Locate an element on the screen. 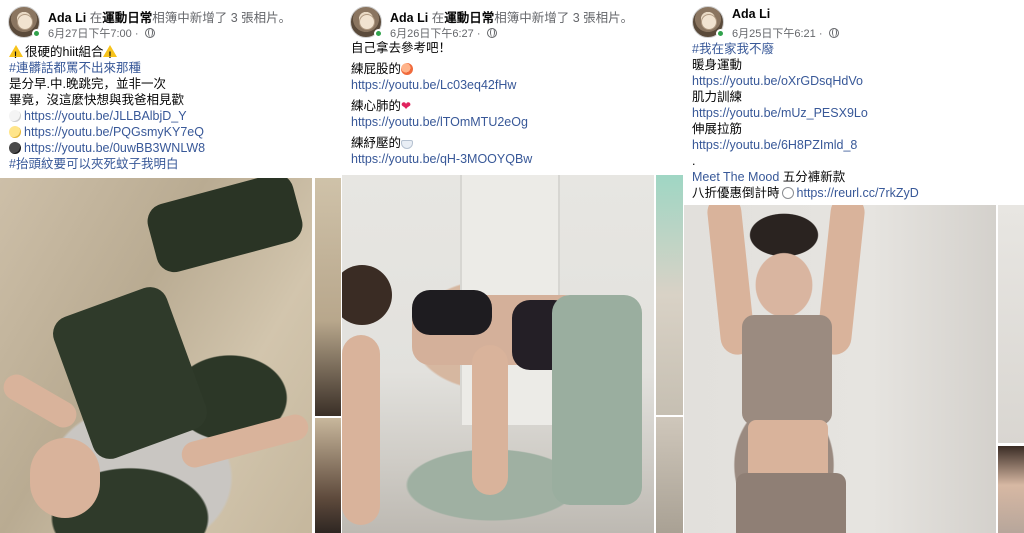  promo-link: https://reurl.cc/7rkZyD is located at coordinates (858, 193).